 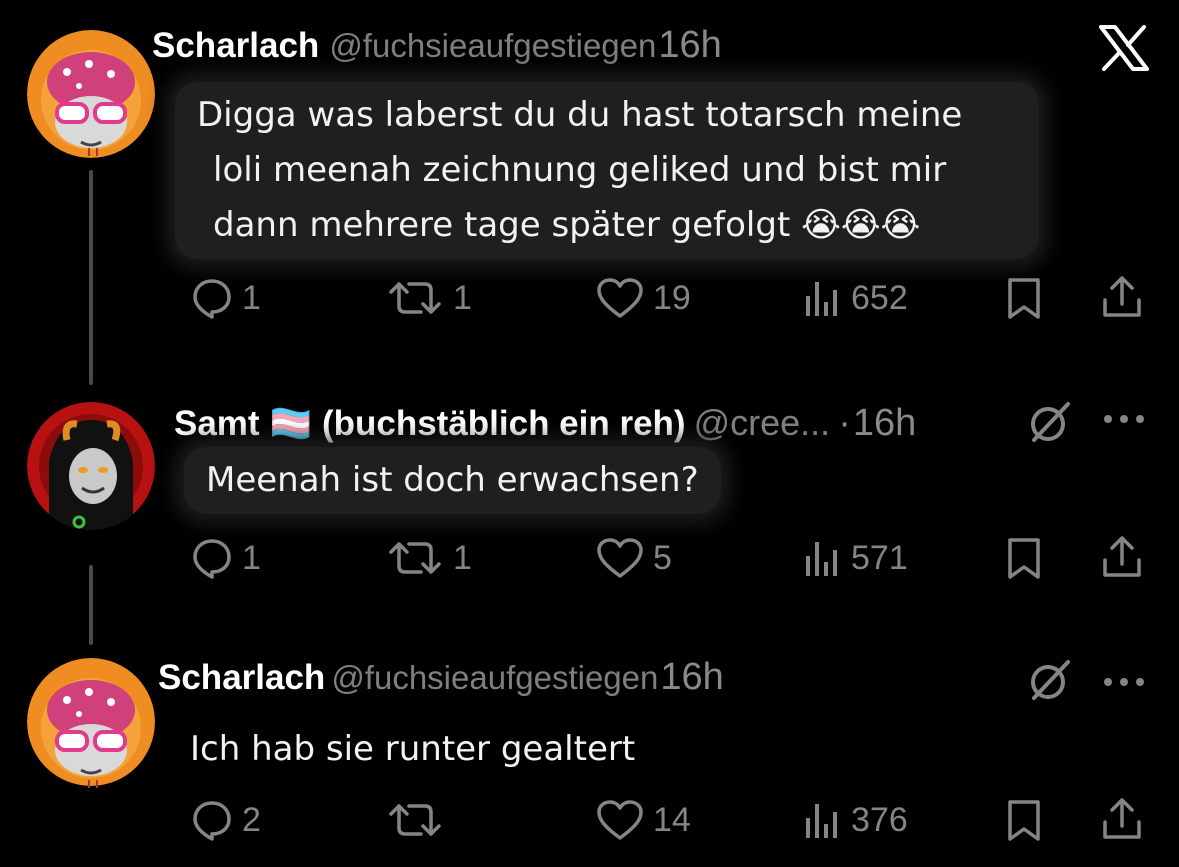 What do you see at coordinates (290, 424) in the screenshot?
I see `flag-emoji: 🏳️‍⚧️` at bounding box center [290, 424].